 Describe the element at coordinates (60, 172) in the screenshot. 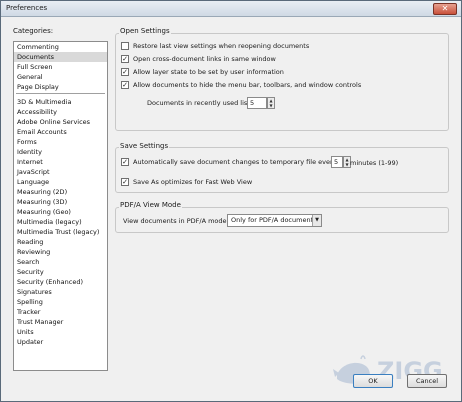

I see `category-item: JavaScript` at that location.